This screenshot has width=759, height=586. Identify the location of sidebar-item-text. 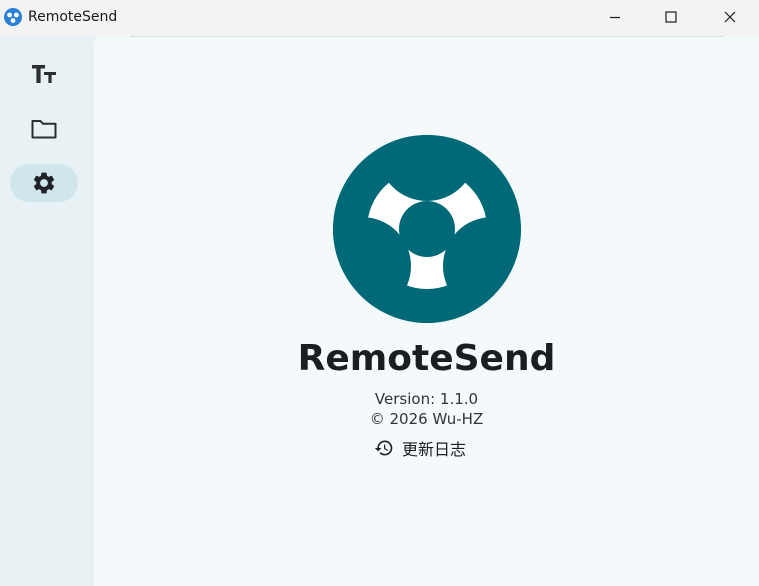
(44, 74).